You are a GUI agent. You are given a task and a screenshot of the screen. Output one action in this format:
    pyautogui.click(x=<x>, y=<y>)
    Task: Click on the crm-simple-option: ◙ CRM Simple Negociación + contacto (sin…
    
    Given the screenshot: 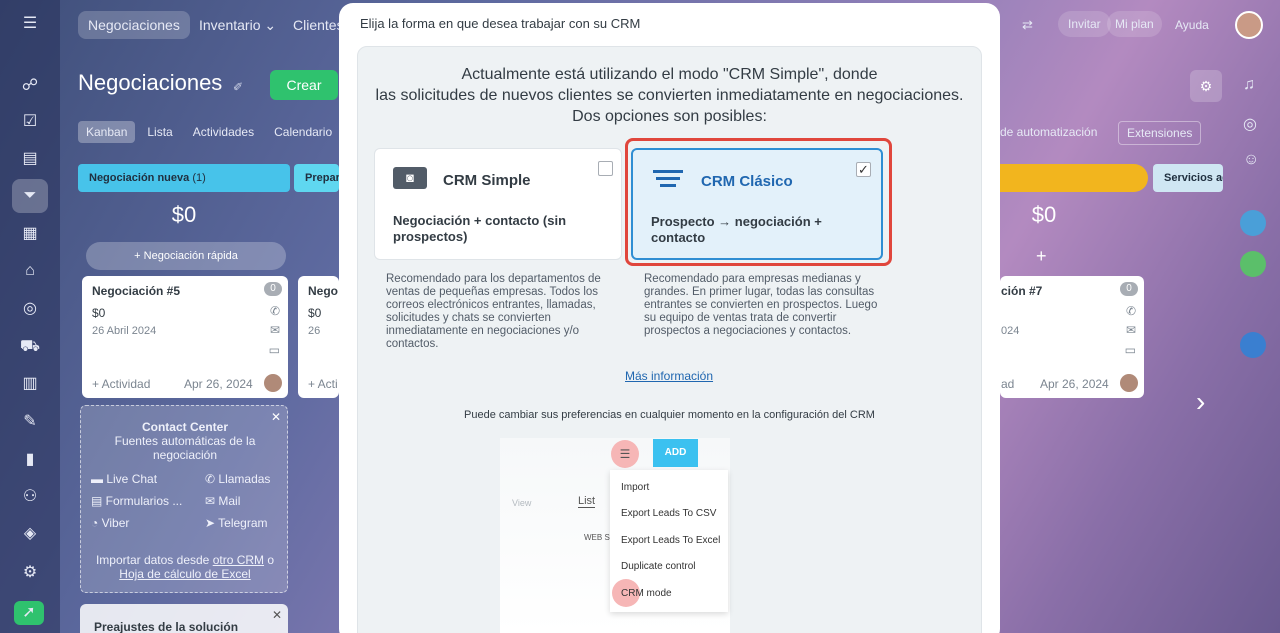 What is the action you would take?
    pyautogui.click(x=498, y=204)
    